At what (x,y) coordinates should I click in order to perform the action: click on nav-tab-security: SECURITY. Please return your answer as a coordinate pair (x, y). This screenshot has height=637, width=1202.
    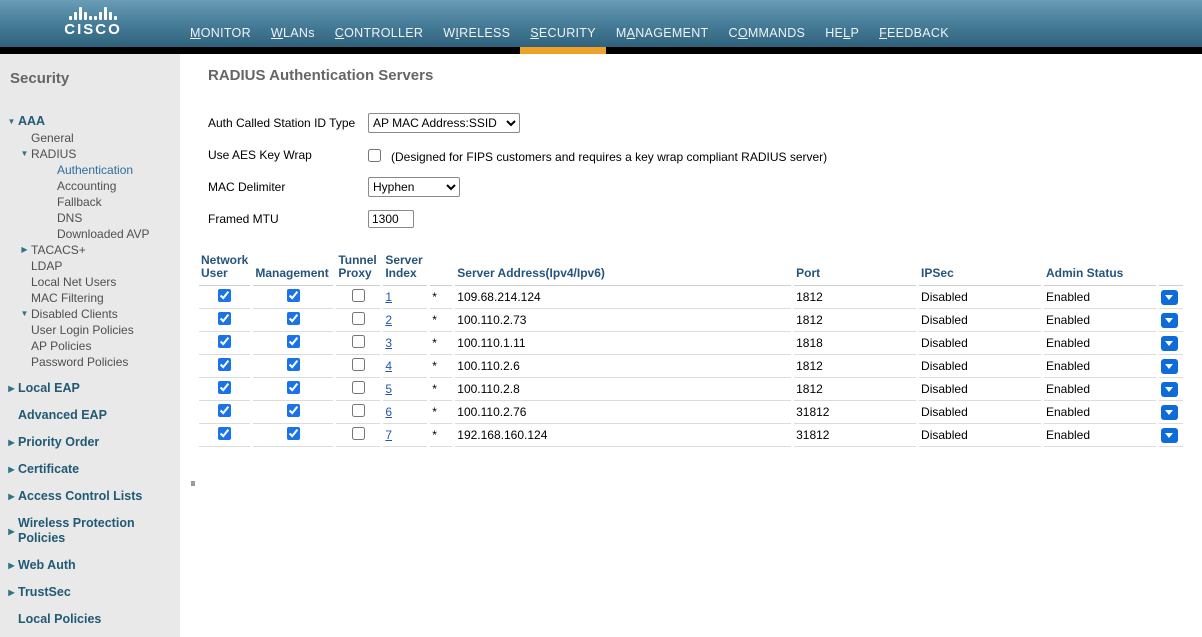
    Looking at the image, I should click on (563, 40).